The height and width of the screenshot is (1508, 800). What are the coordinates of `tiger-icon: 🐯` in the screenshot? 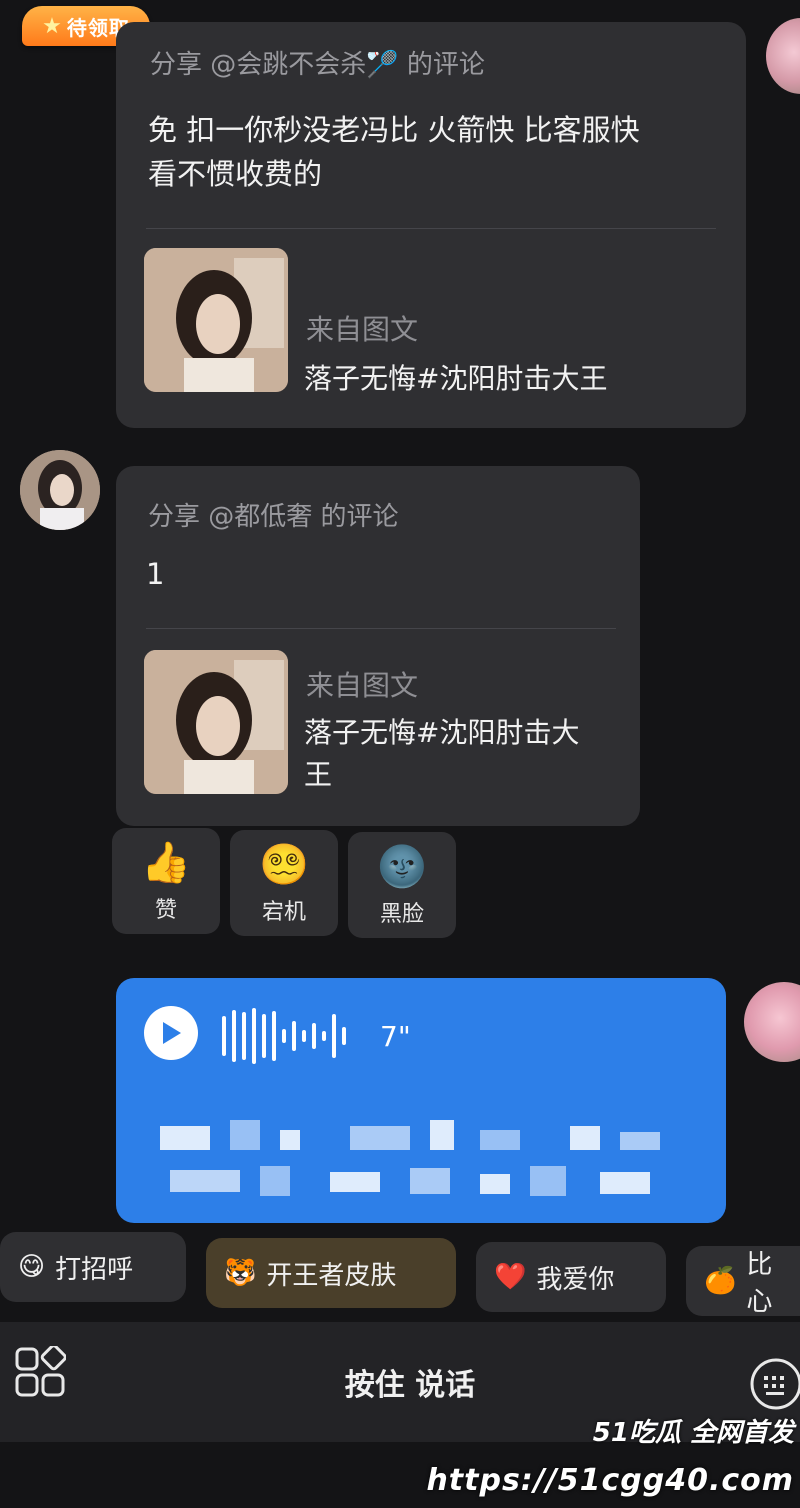 It's located at (240, 1273).